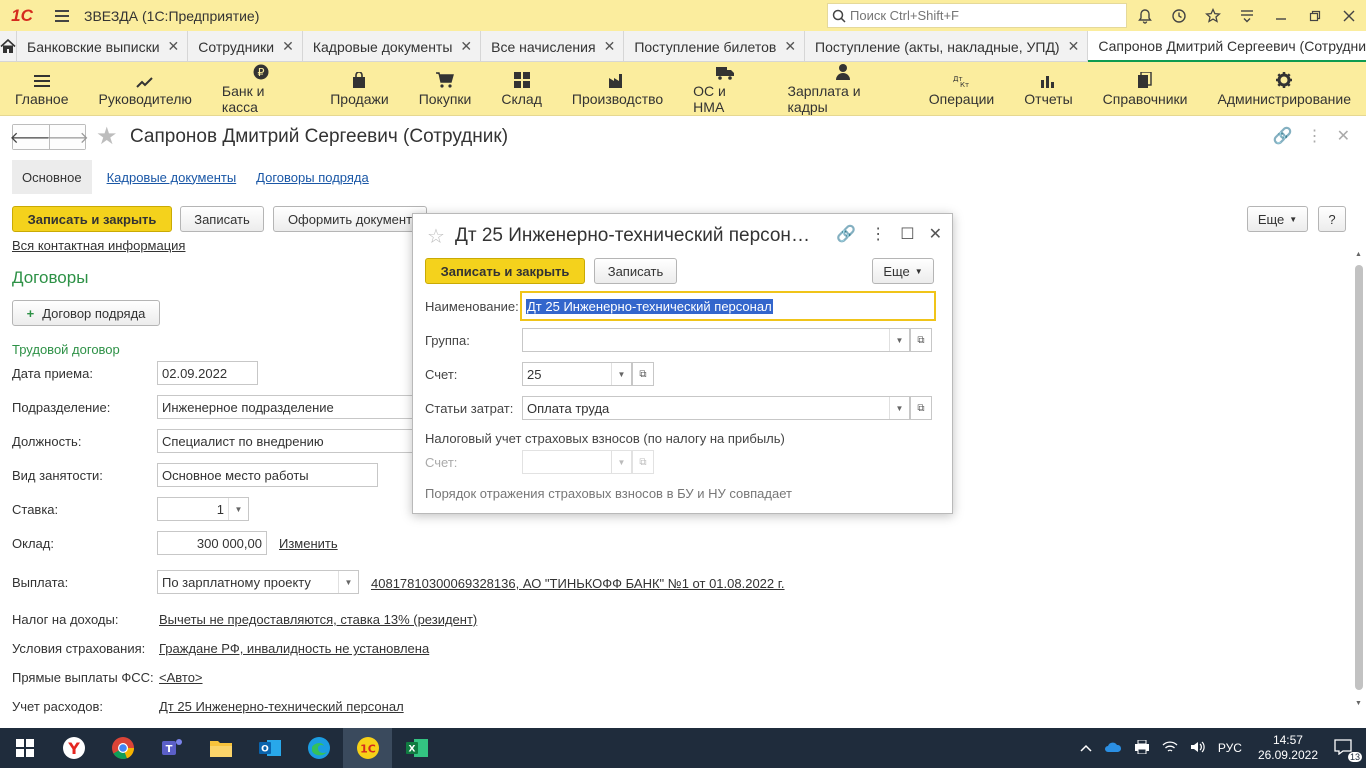 This screenshot has width=1366, height=768. Describe the element at coordinates (359, 88) in the screenshot. I see `section-sales: Продажи` at that location.